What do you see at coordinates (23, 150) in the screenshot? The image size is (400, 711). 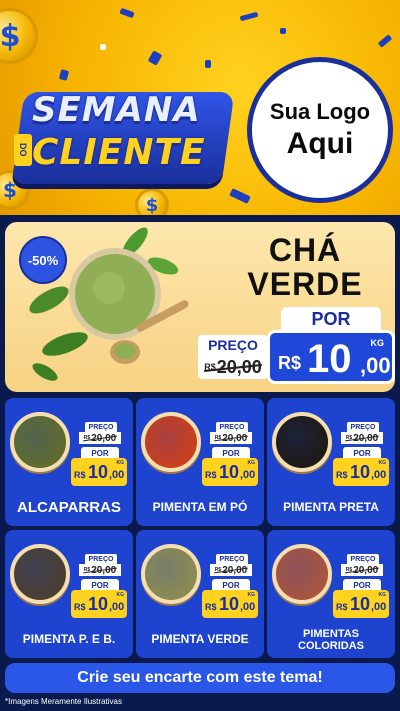 I see `event-title-small: DO` at bounding box center [23, 150].